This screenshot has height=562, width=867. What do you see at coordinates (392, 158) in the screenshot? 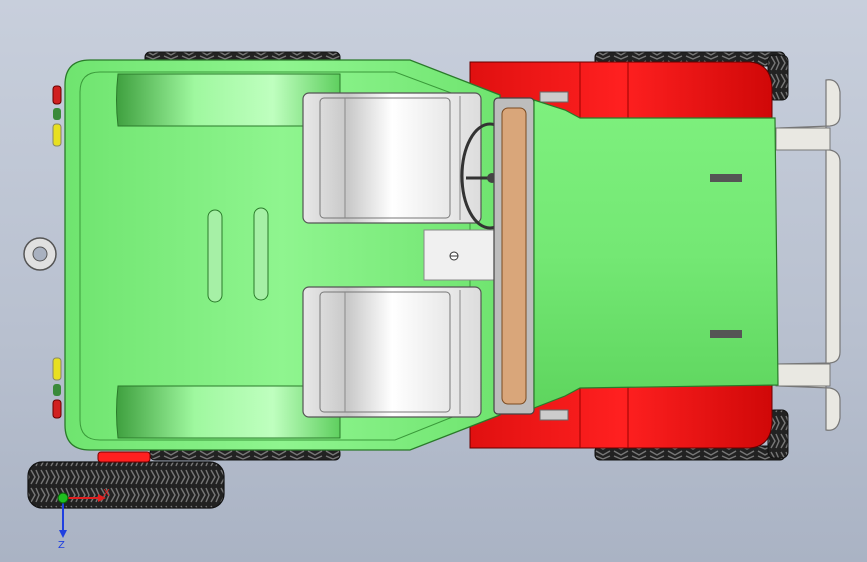
I see `seat-driver` at bounding box center [392, 158].